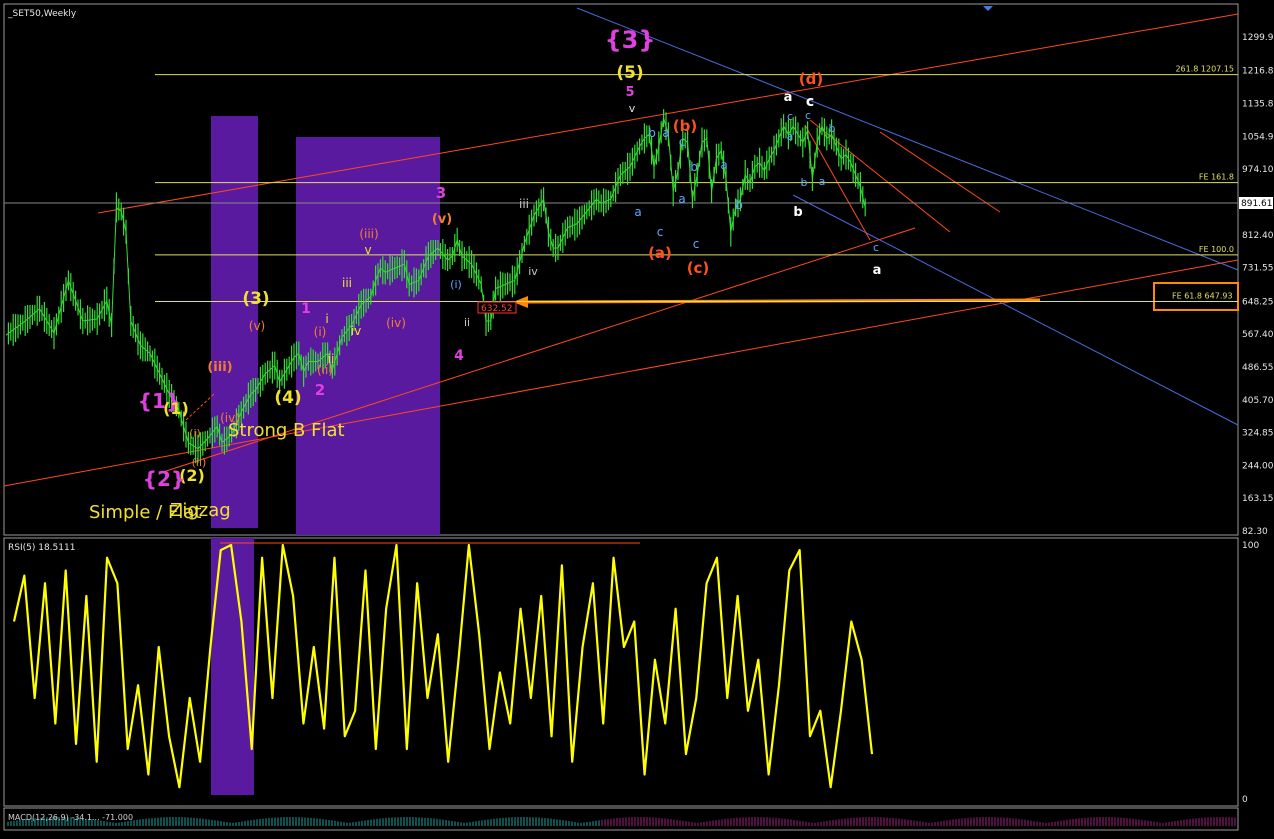  Describe the element at coordinates (441, 193) in the screenshot. I see `wave-label: 3` at that location.